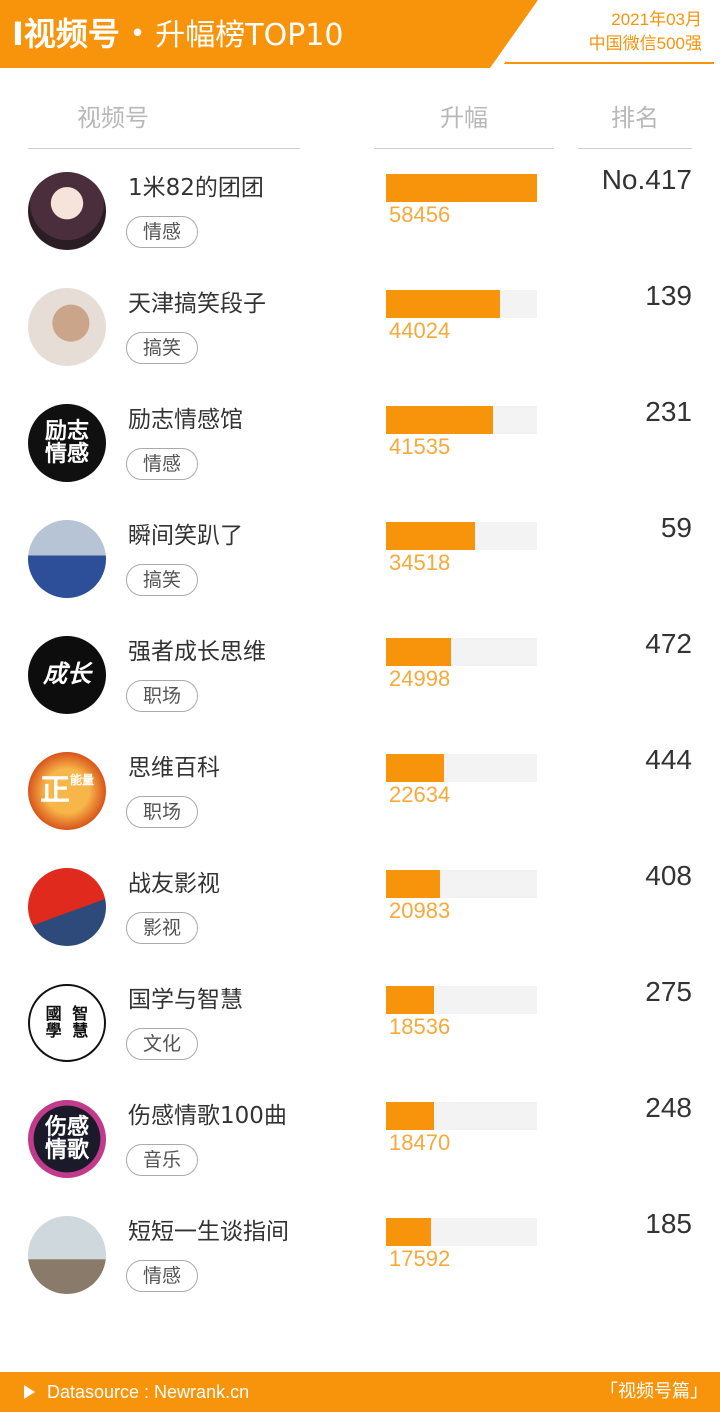 The image size is (720, 1412). Describe the element at coordinates (420, 794) in the screenshot. I see `increase-value: 22634` at that location.